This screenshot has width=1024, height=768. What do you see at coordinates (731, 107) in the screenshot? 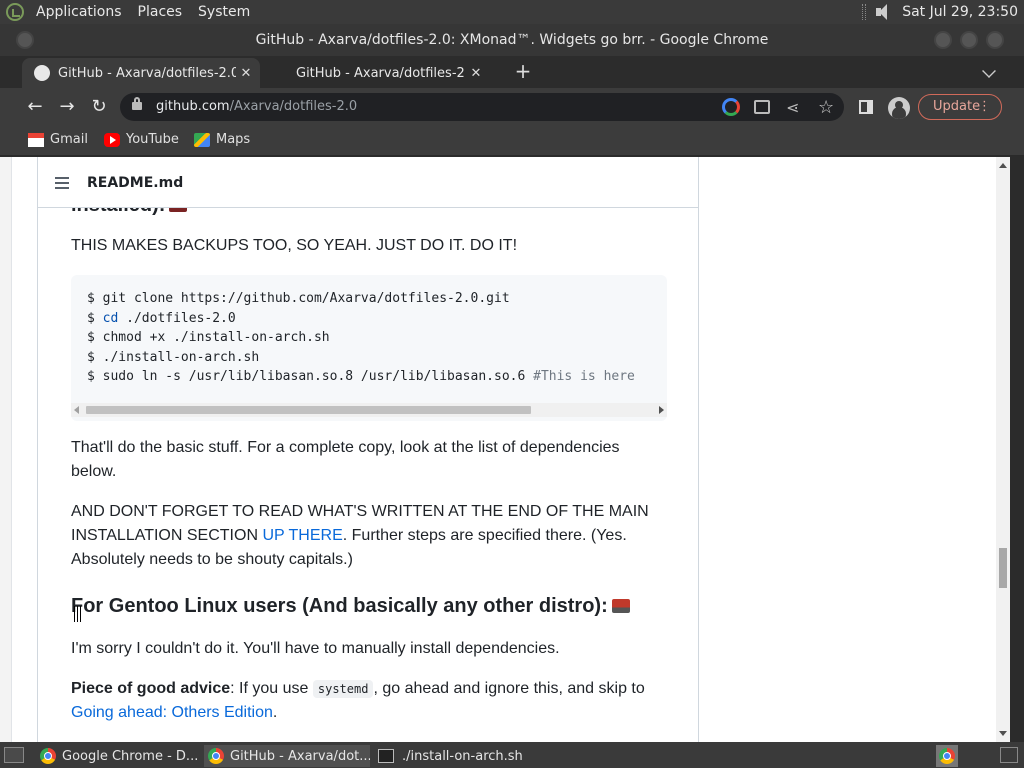
I see `google-lens-icon` at bounding box center [731, 107].